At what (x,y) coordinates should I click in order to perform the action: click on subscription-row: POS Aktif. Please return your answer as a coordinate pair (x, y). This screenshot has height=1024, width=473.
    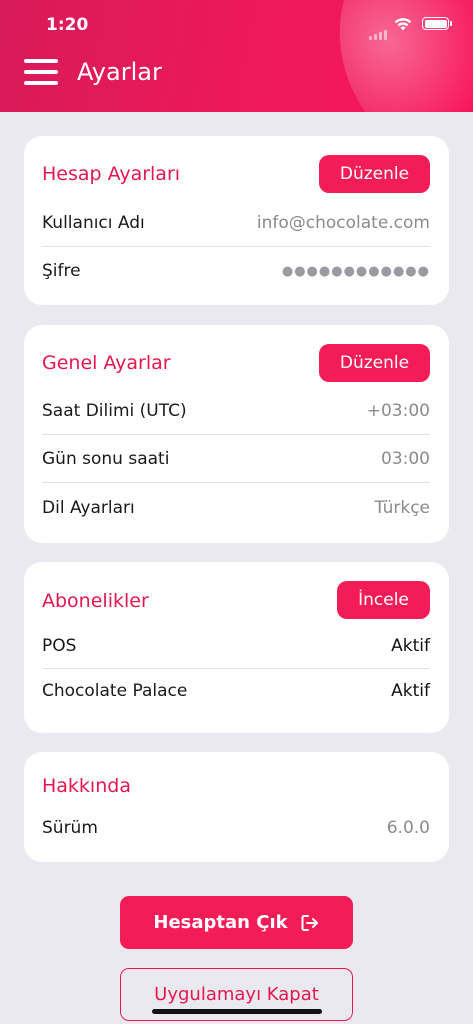
    Looking at the image, I should click on (236, 646).